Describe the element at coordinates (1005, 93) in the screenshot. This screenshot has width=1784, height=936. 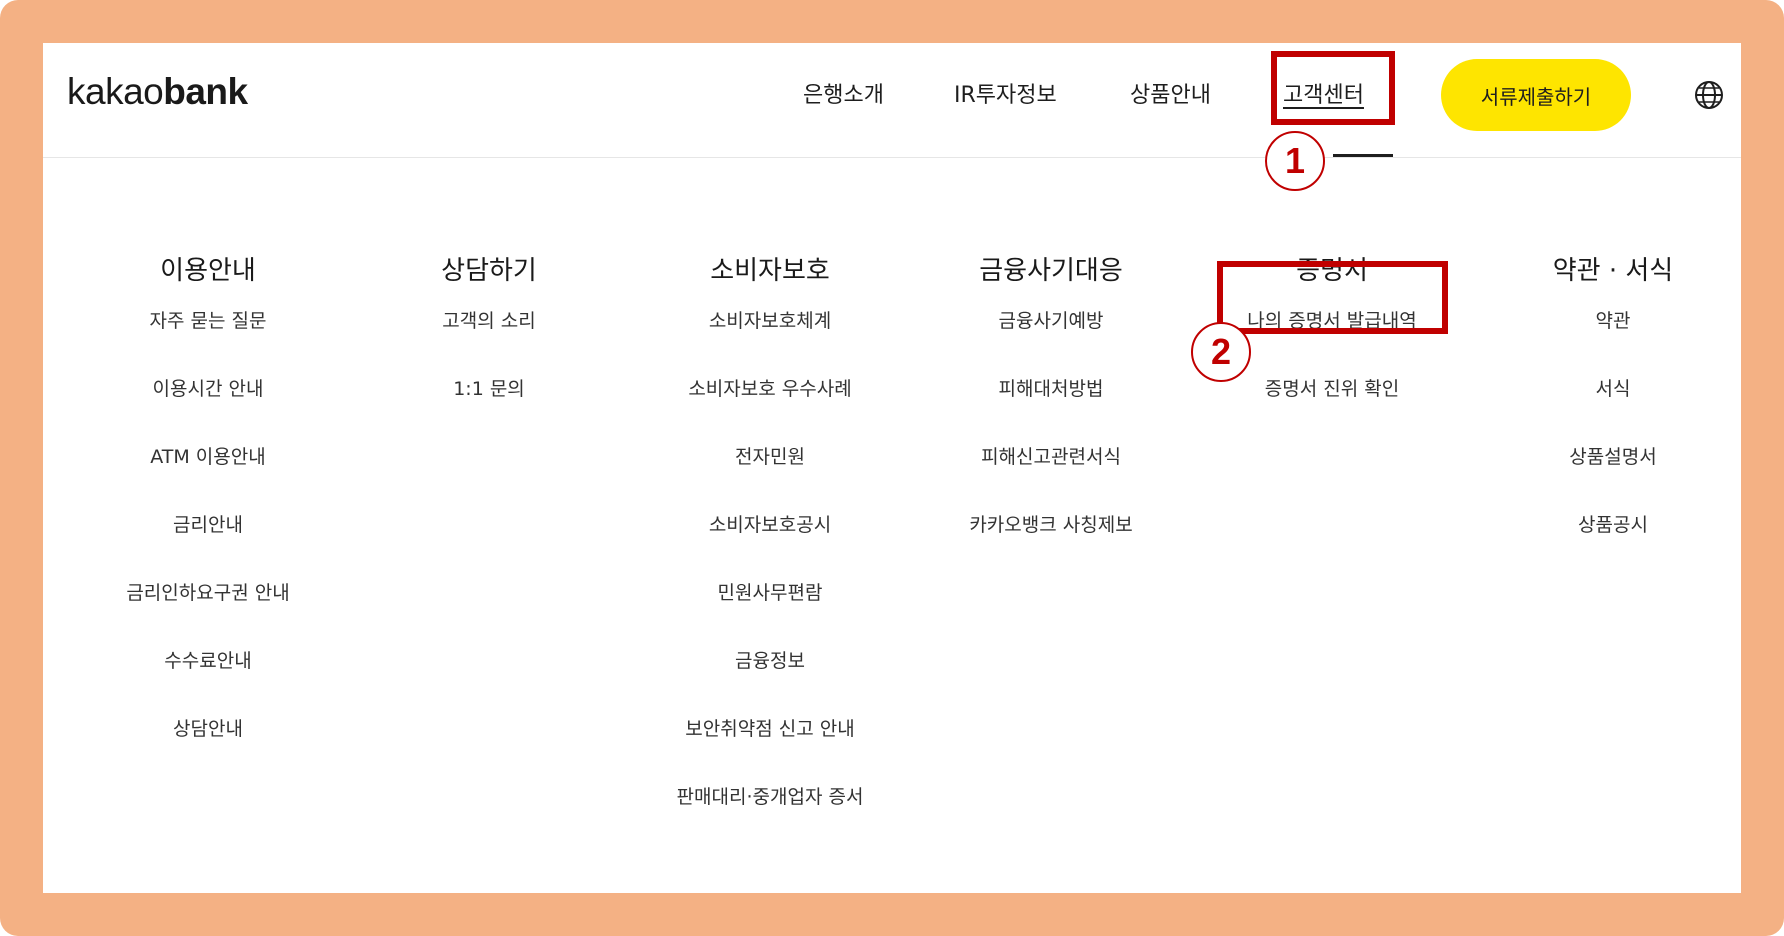
I see `nav-ir-info: IR투자정보` at that location.